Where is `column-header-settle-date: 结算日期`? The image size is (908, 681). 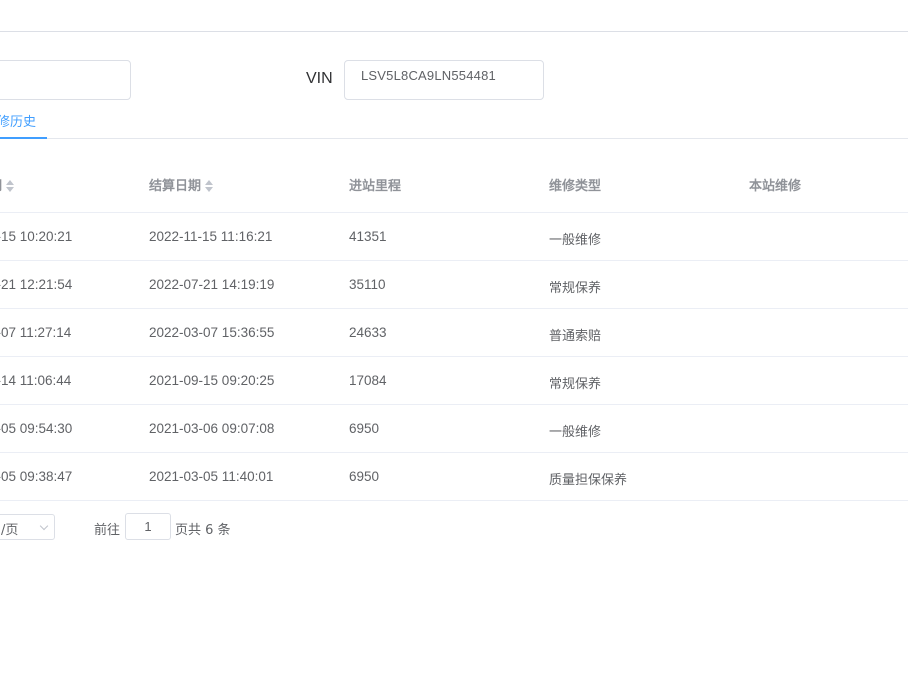 column-header-settle-date: 结算日期 is located at coordinates (181, 184).